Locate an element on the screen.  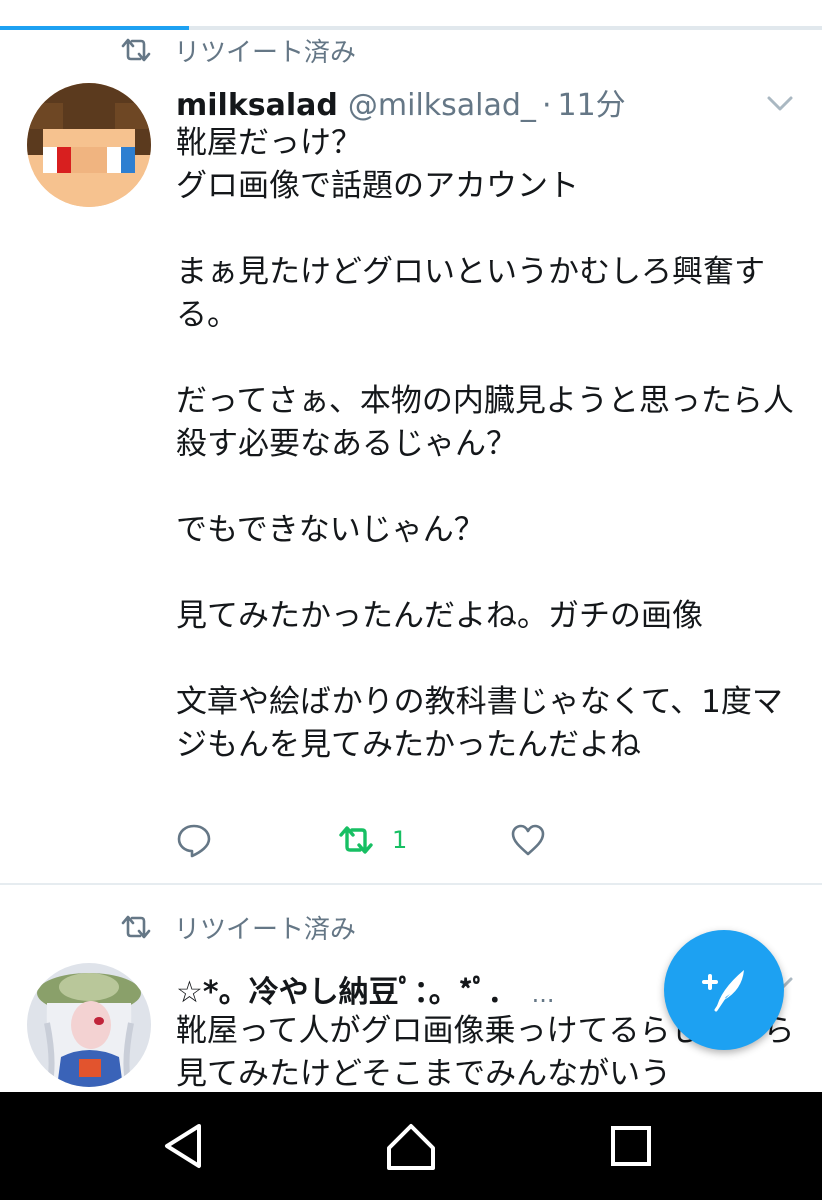
like-button is located at coordinates (528, 840).